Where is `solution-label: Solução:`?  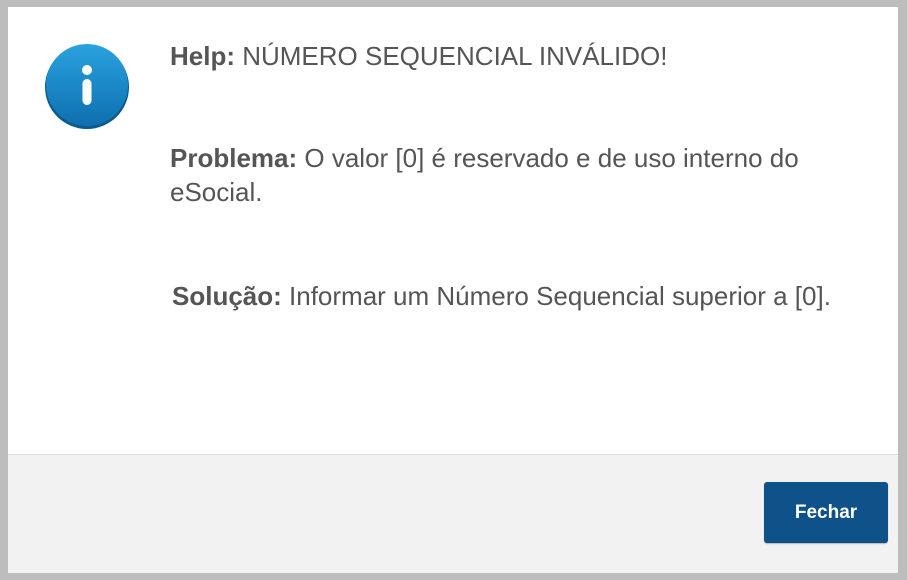
solution-label: Solução: is located at coordinates (227, 296).